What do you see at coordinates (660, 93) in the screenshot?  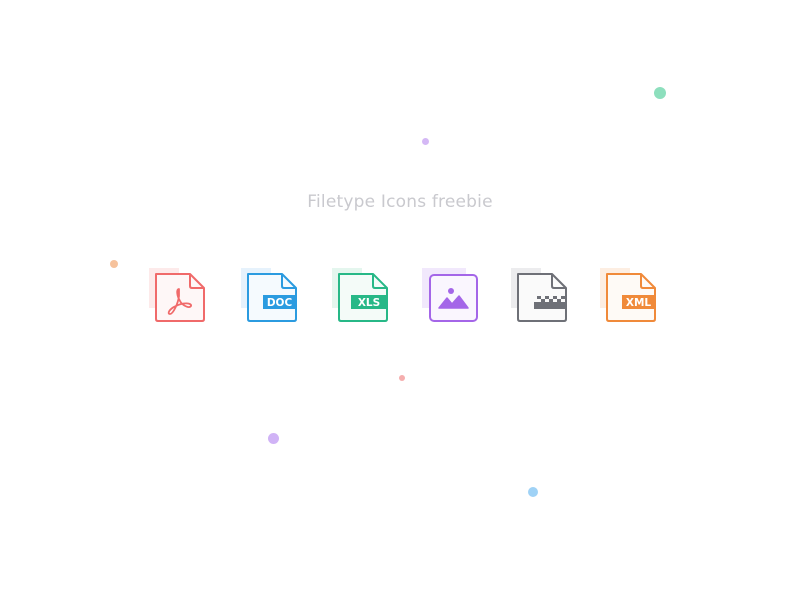 I see `decorative-dot-green` at bounding box center [660, 93].